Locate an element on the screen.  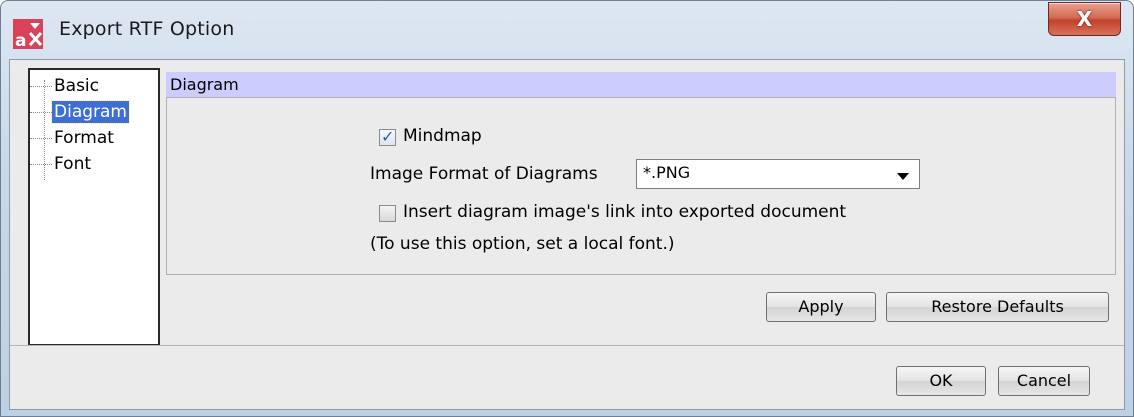
footer-divider is located at coordinates (567, 345).